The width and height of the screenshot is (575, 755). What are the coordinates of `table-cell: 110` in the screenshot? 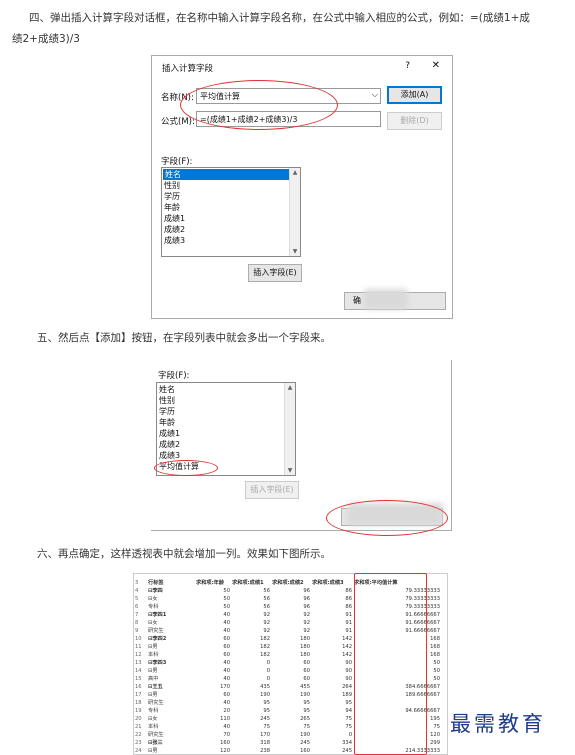 It's located at (213, 719).